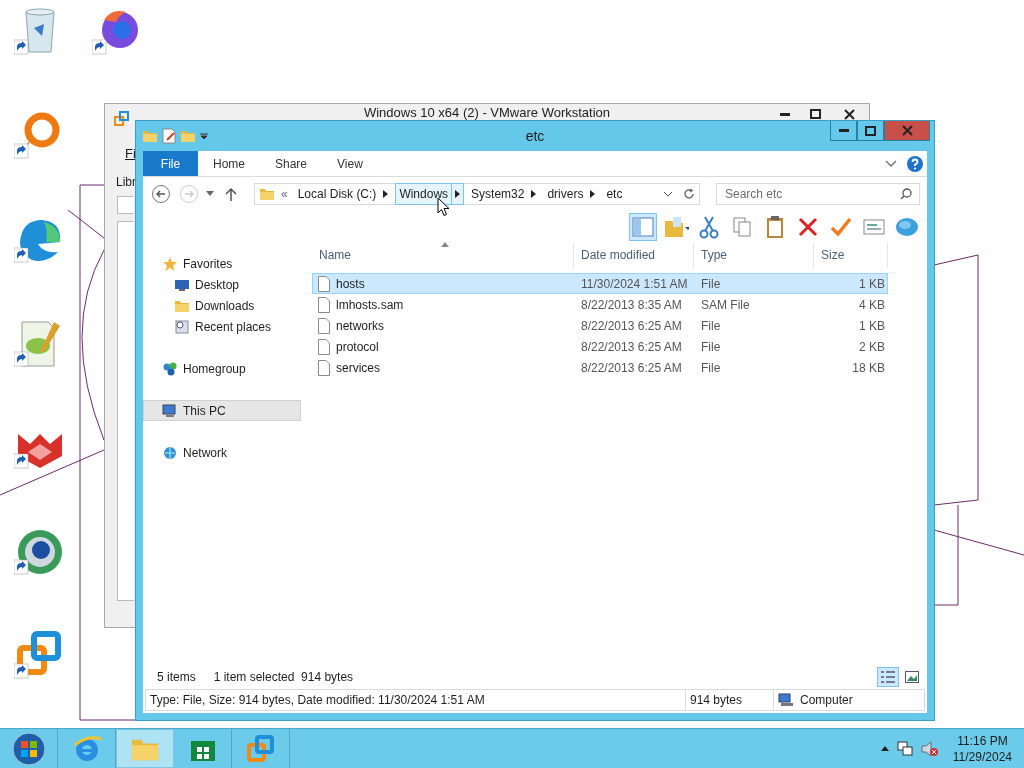  I want to click on item-count: 5 items, so click(176, 677).